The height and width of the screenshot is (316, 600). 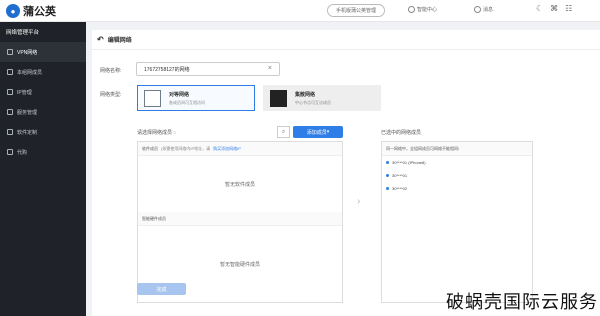 What do you see at coordinates (10, 72) in the screenshot?
I see `members-icon` at bounding box center [10, 72].